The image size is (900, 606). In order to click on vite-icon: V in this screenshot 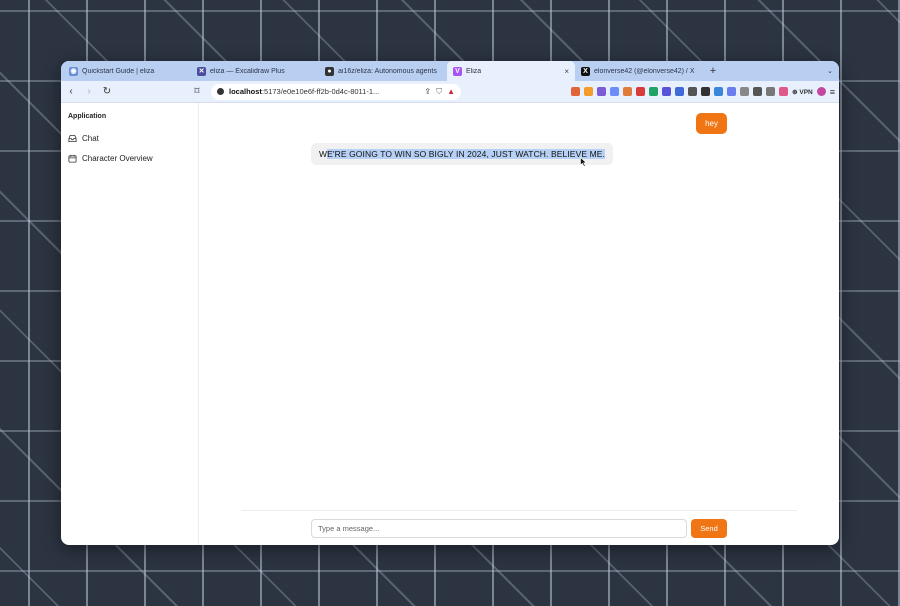, I will do `click(457, 71)`.